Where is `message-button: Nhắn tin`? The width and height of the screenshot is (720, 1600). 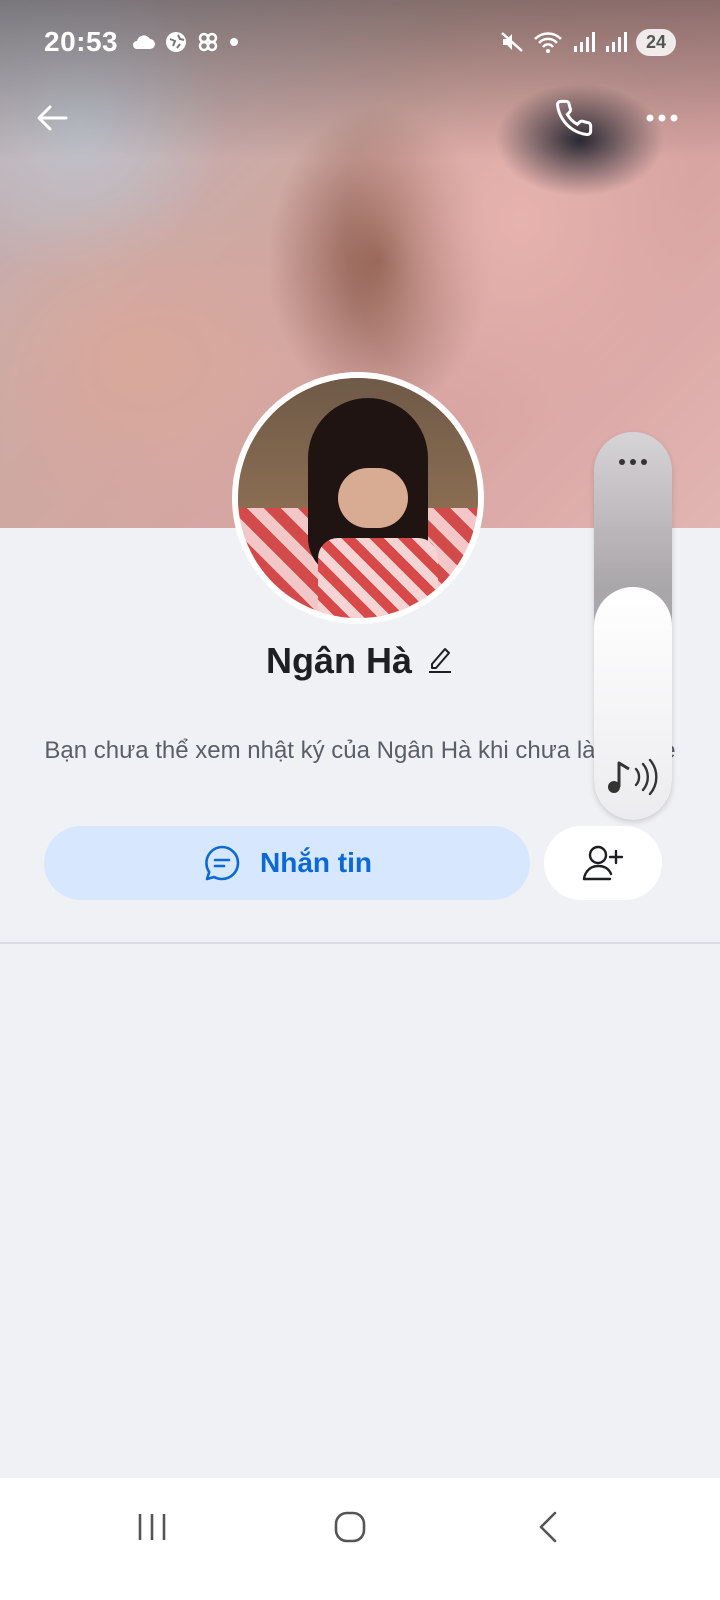 message-button: Nhắn tin is located at coordinates (287, 863).